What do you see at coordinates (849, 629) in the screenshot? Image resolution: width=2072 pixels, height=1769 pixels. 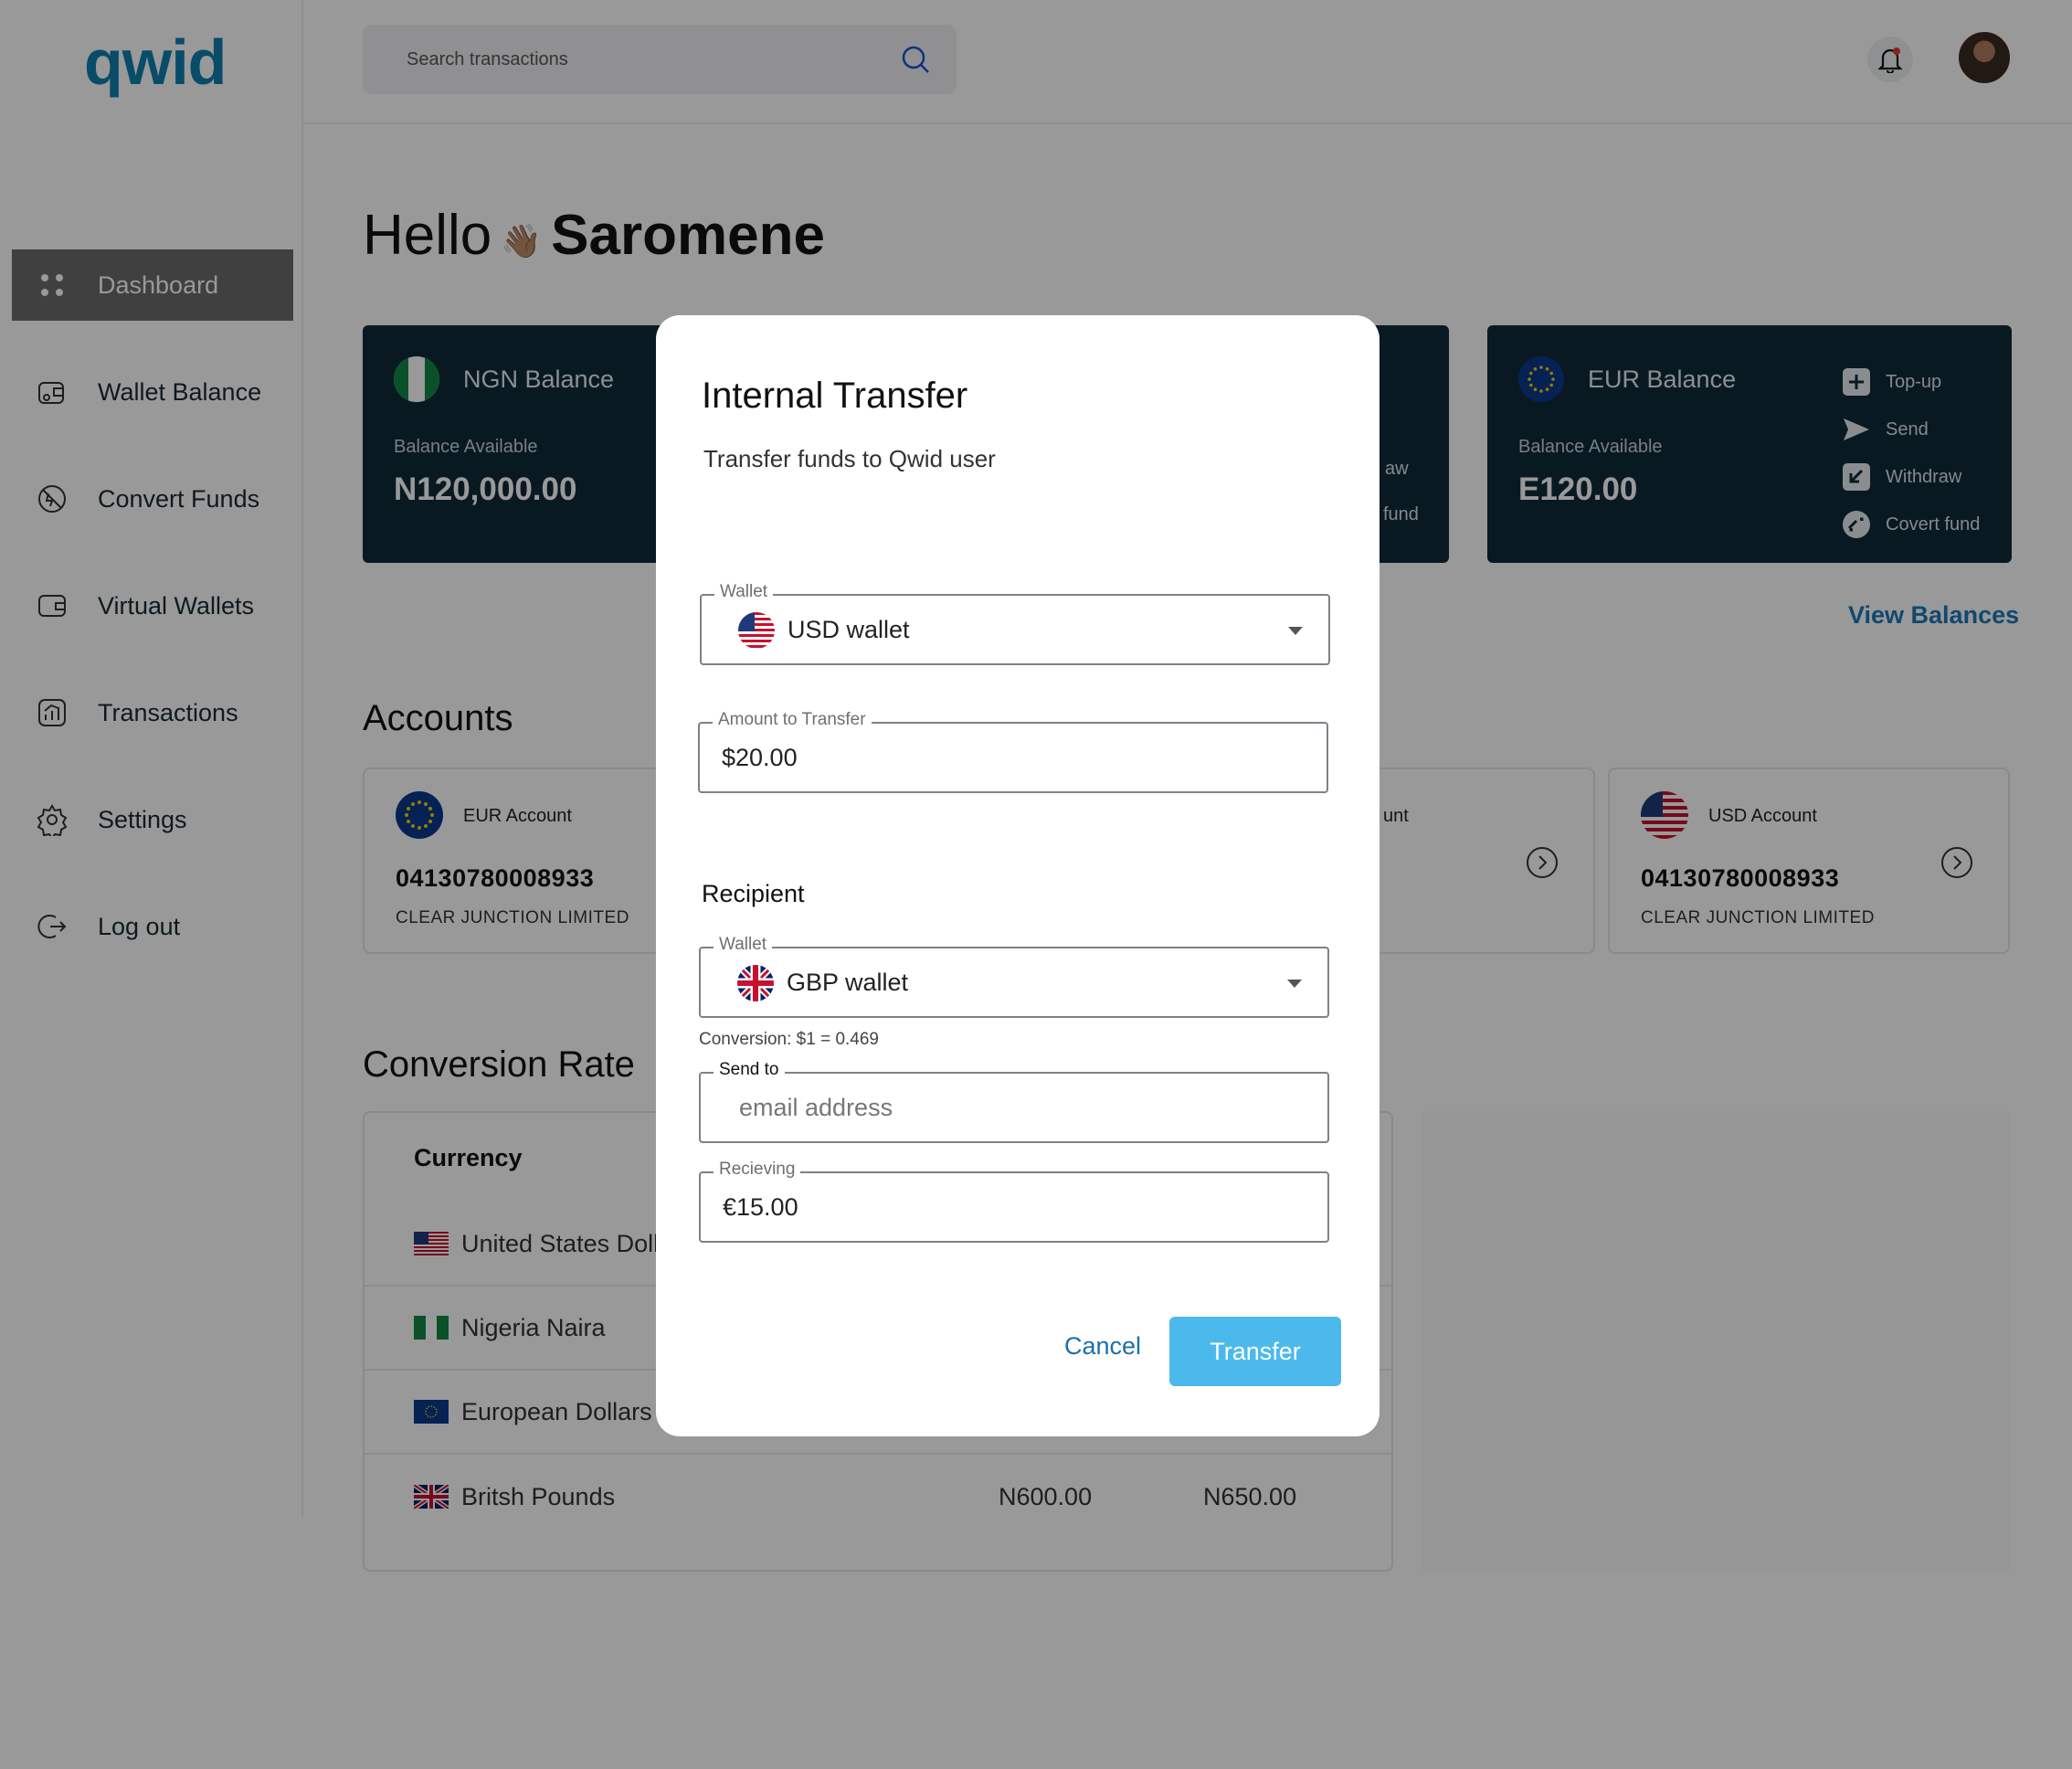 I see `field-value: USD wallet` at bounding box center [849, 629].